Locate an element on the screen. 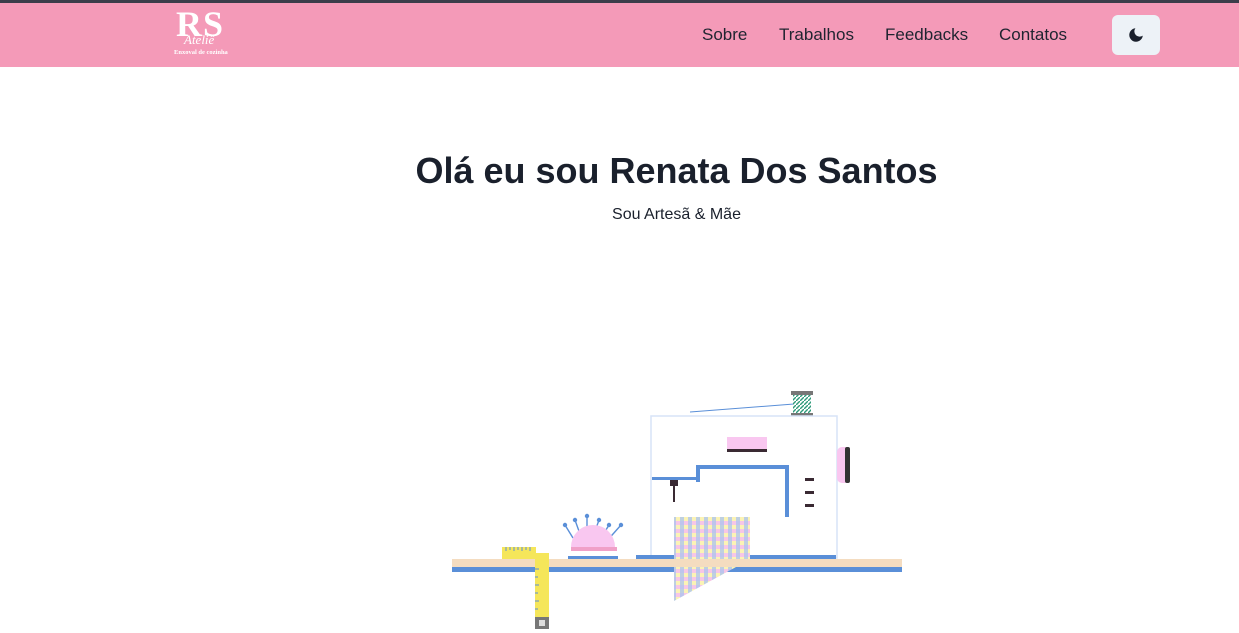  sewing-machine-illustration is located at coordinates (677, 510).